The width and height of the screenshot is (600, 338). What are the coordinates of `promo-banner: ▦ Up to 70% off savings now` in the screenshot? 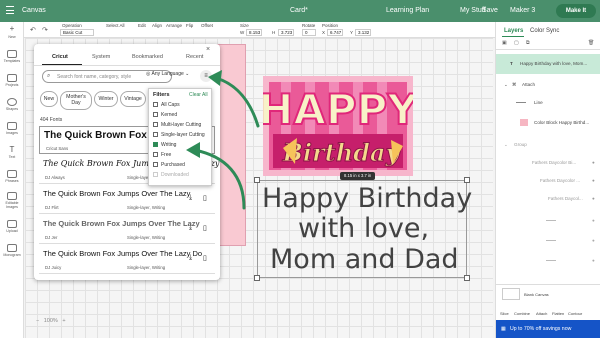 It's located at (548, 329).